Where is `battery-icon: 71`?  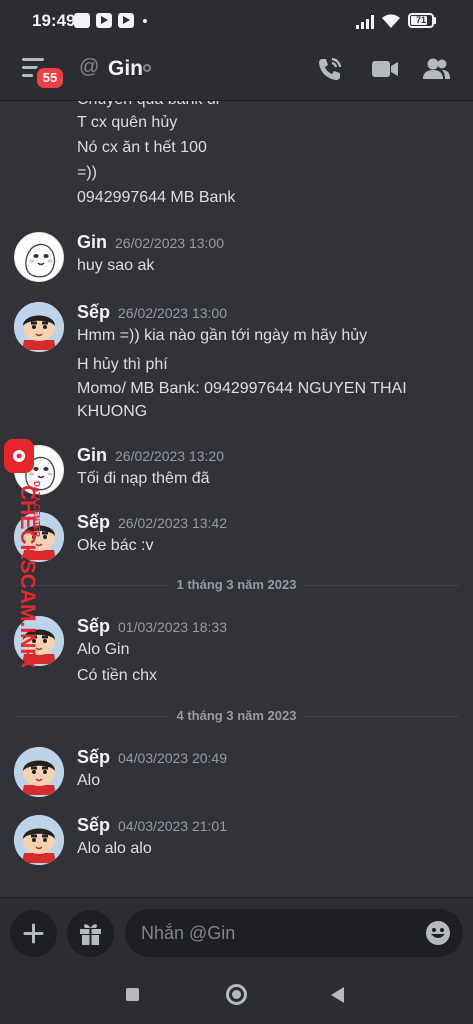 battery-icon: 71 is located at coordinates (421, 20).